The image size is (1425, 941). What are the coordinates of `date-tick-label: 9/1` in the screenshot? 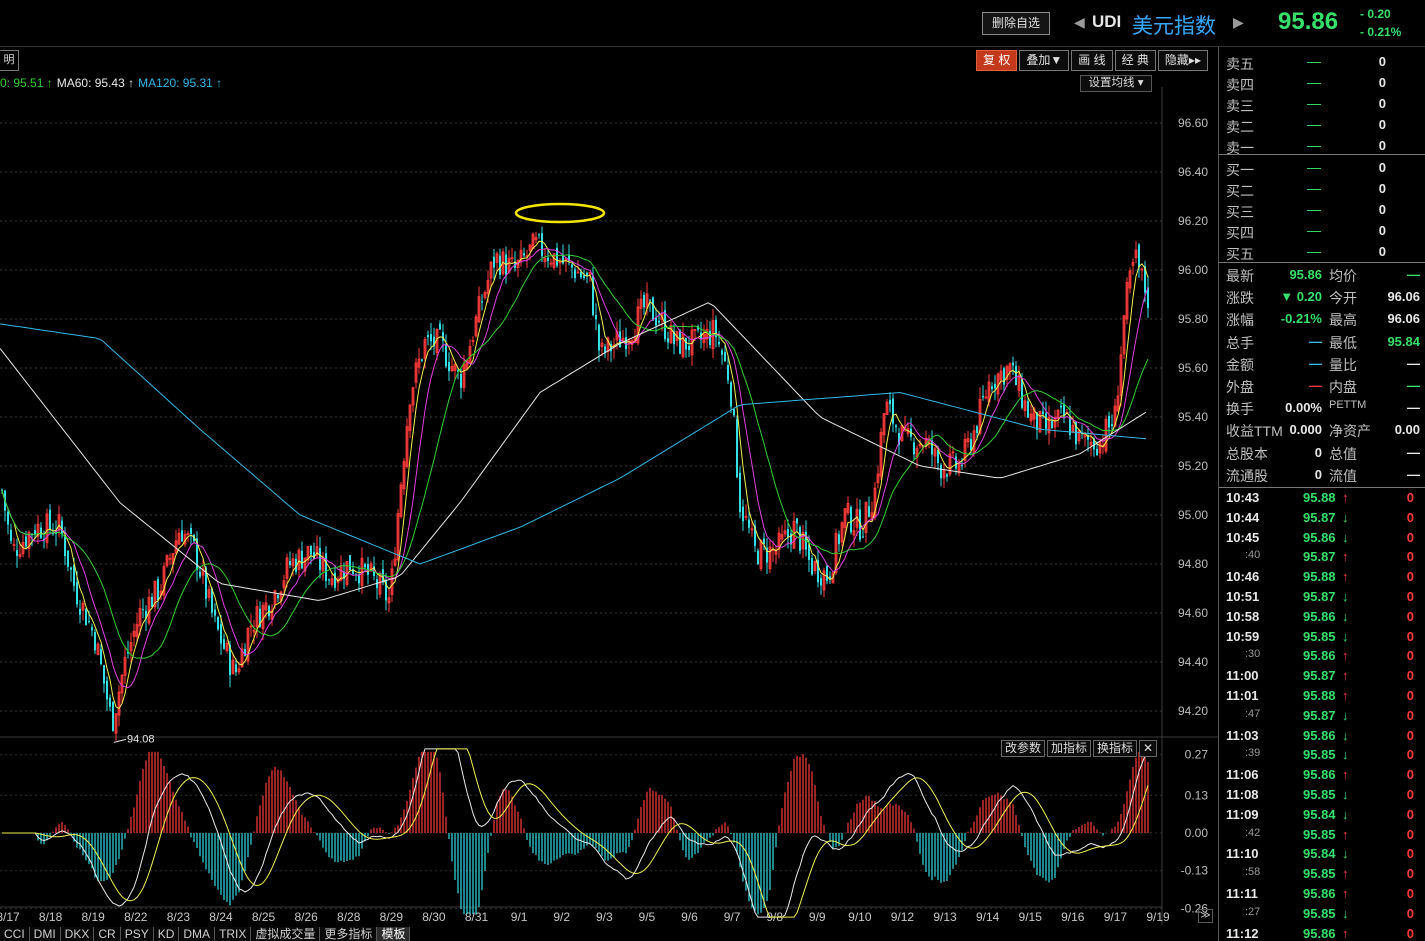 It's located at (519, 917).